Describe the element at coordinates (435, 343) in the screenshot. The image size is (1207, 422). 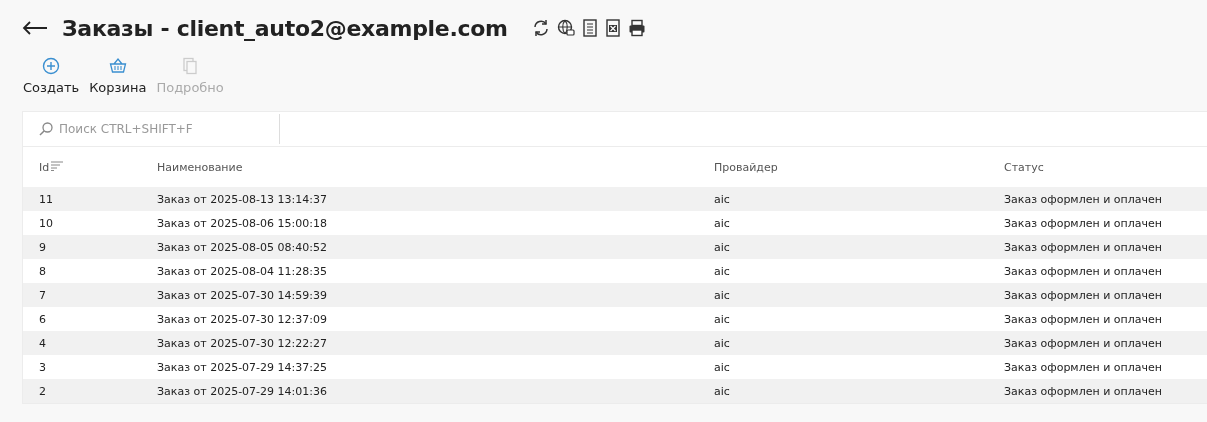
I see `table-cell: Заказ от 2025-07-30 12:22:27` at that location.